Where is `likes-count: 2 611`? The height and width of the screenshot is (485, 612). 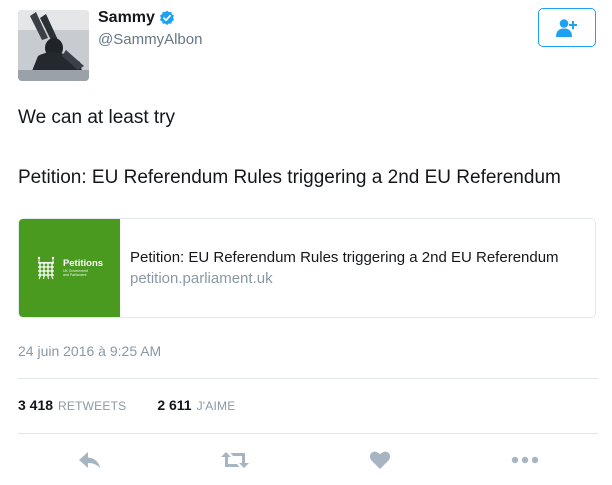 likes-count: 2 611 is located at coordinates (174, 405).